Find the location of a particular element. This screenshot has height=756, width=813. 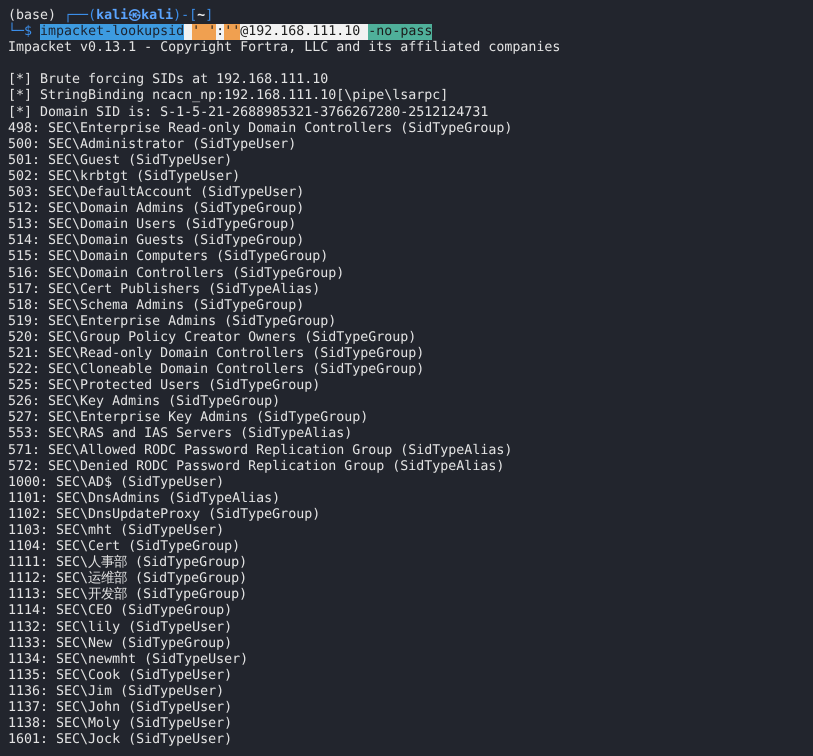

output-line: 526: SEC\Key Admins (SidTypeGroup) is located at coordinates (144, 402).